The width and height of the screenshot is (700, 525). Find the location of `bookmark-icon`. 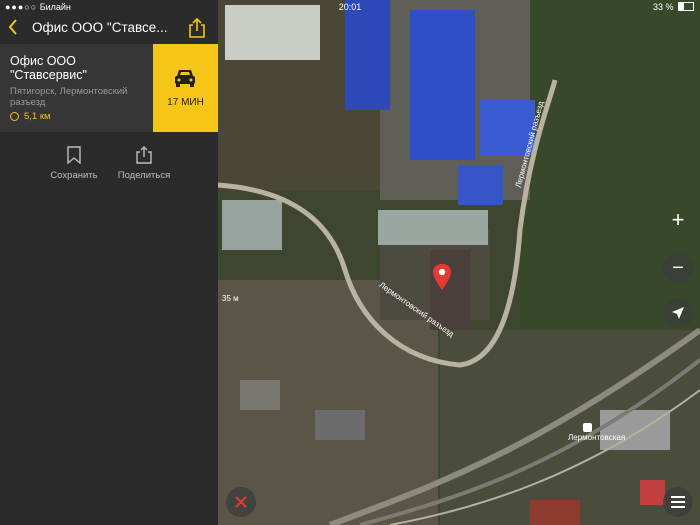

bookmark-icon is located at coordinates (74, 155).